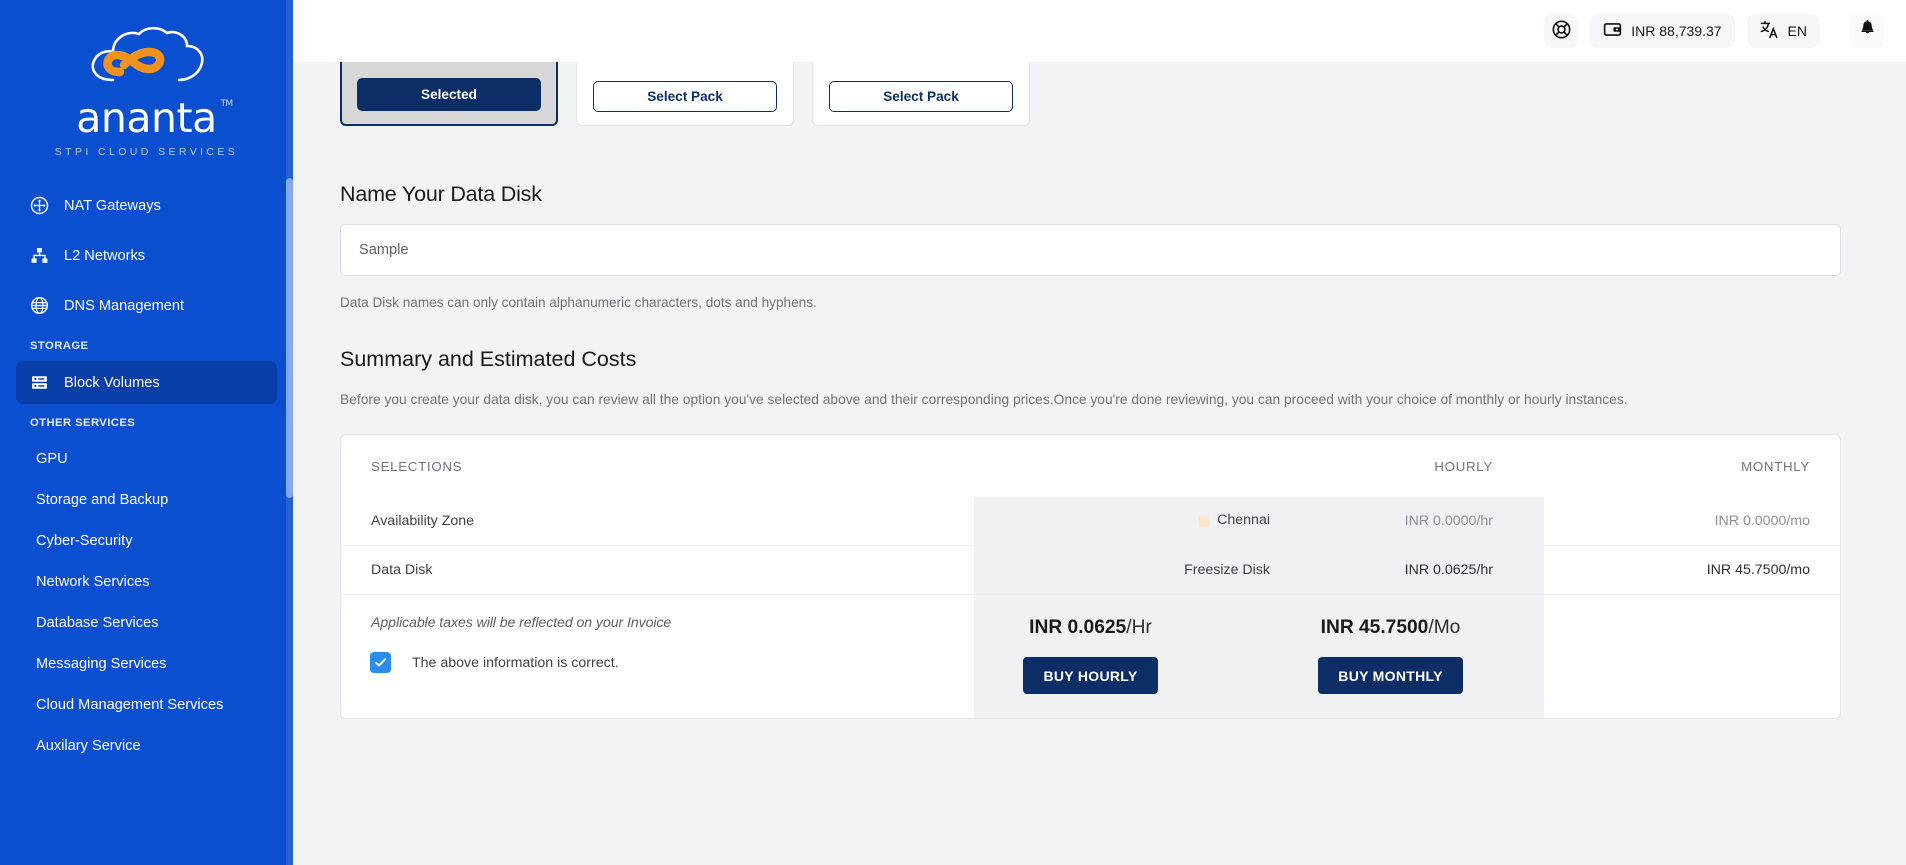  What do you see at coordinates (289, 338) in the screenshot?
I see `sidebar-scrollbar-thumb` at bounding box center [289, 338].